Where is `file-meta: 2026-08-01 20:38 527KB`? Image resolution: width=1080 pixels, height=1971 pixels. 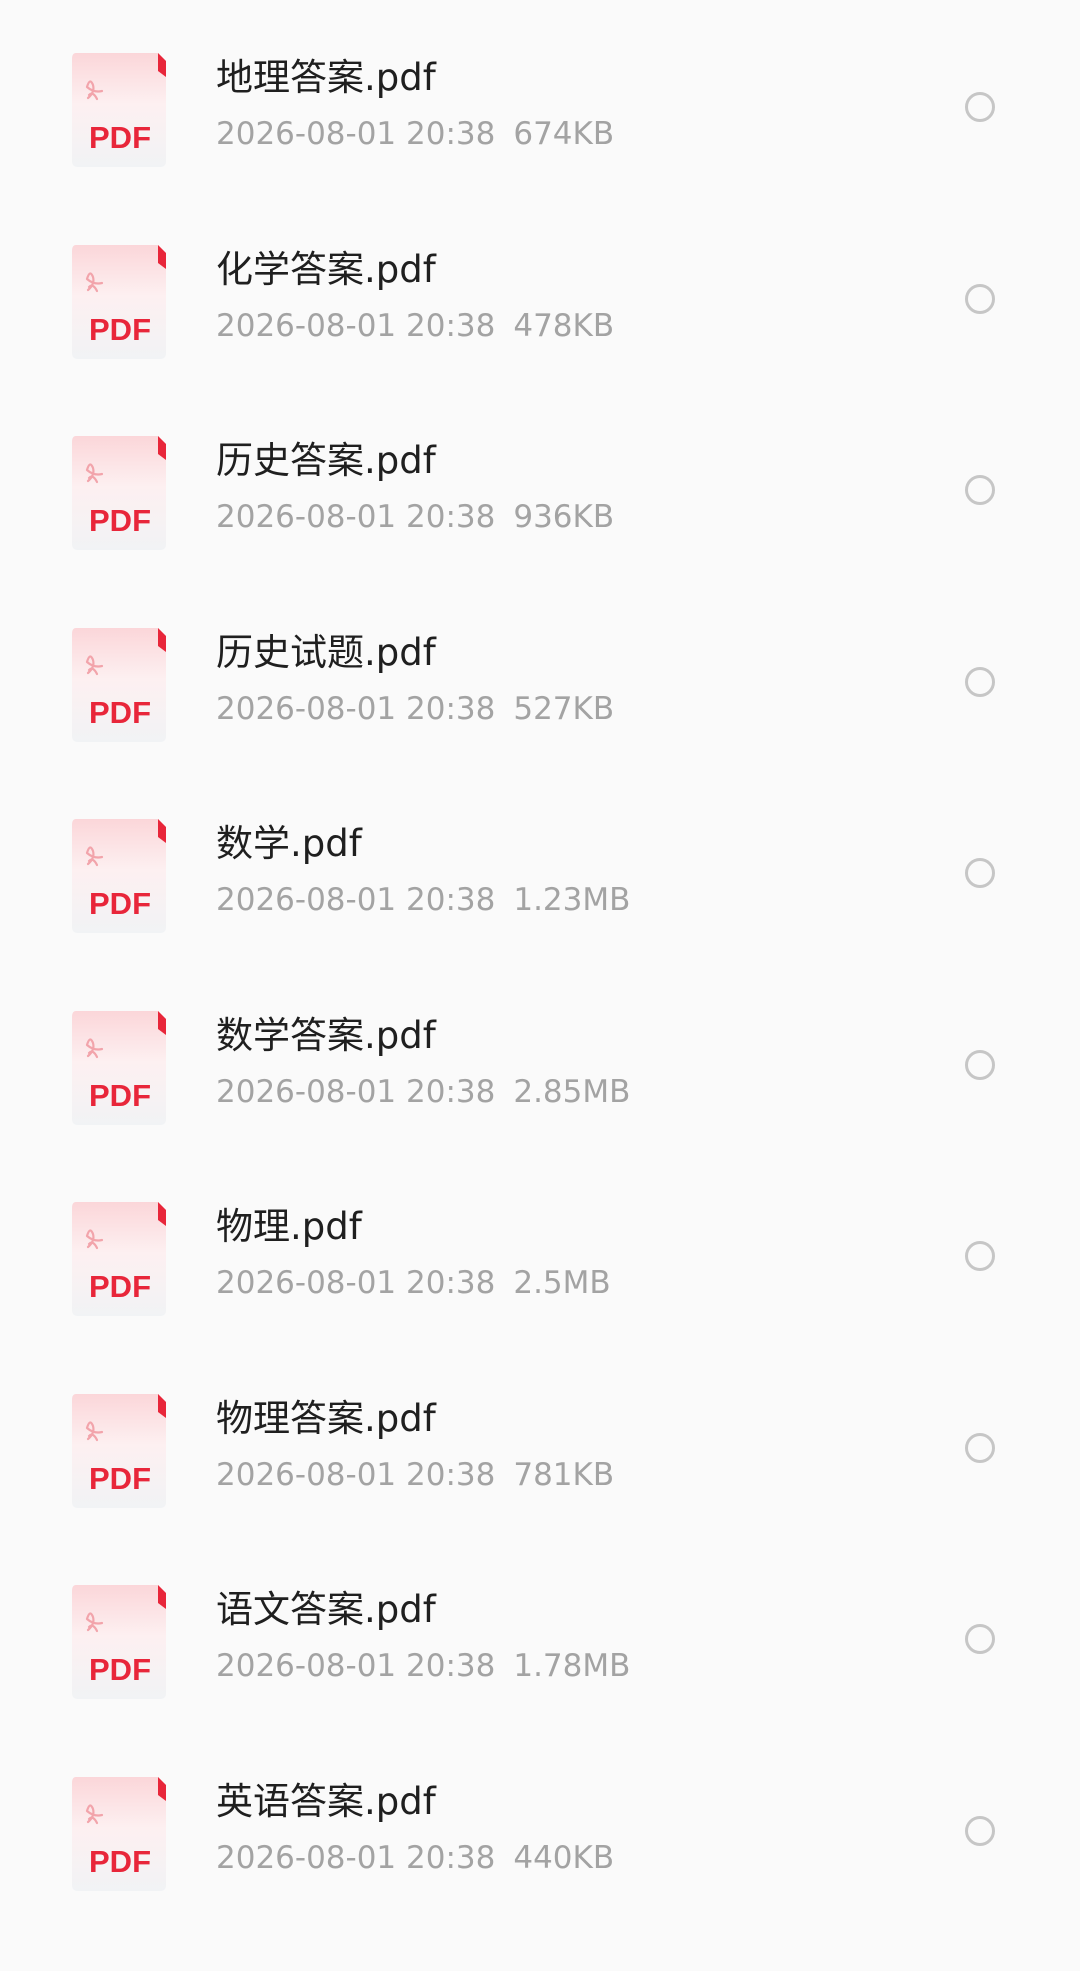
file-meta: 2026-08-01 20:38 527KB is located at coordinates (415, 709).